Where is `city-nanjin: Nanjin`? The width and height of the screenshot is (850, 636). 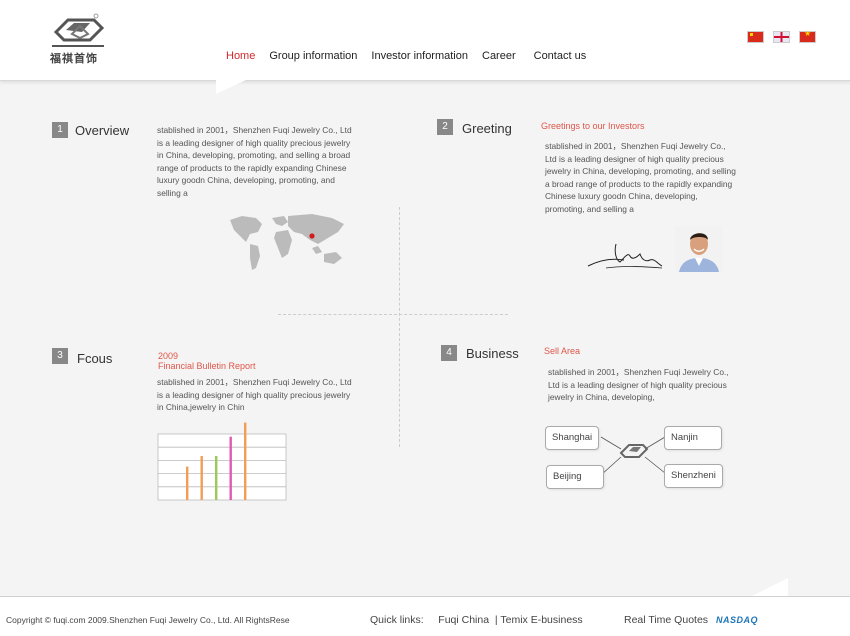 city-nanjin: Nanjin is located at coordinates (693, 438).